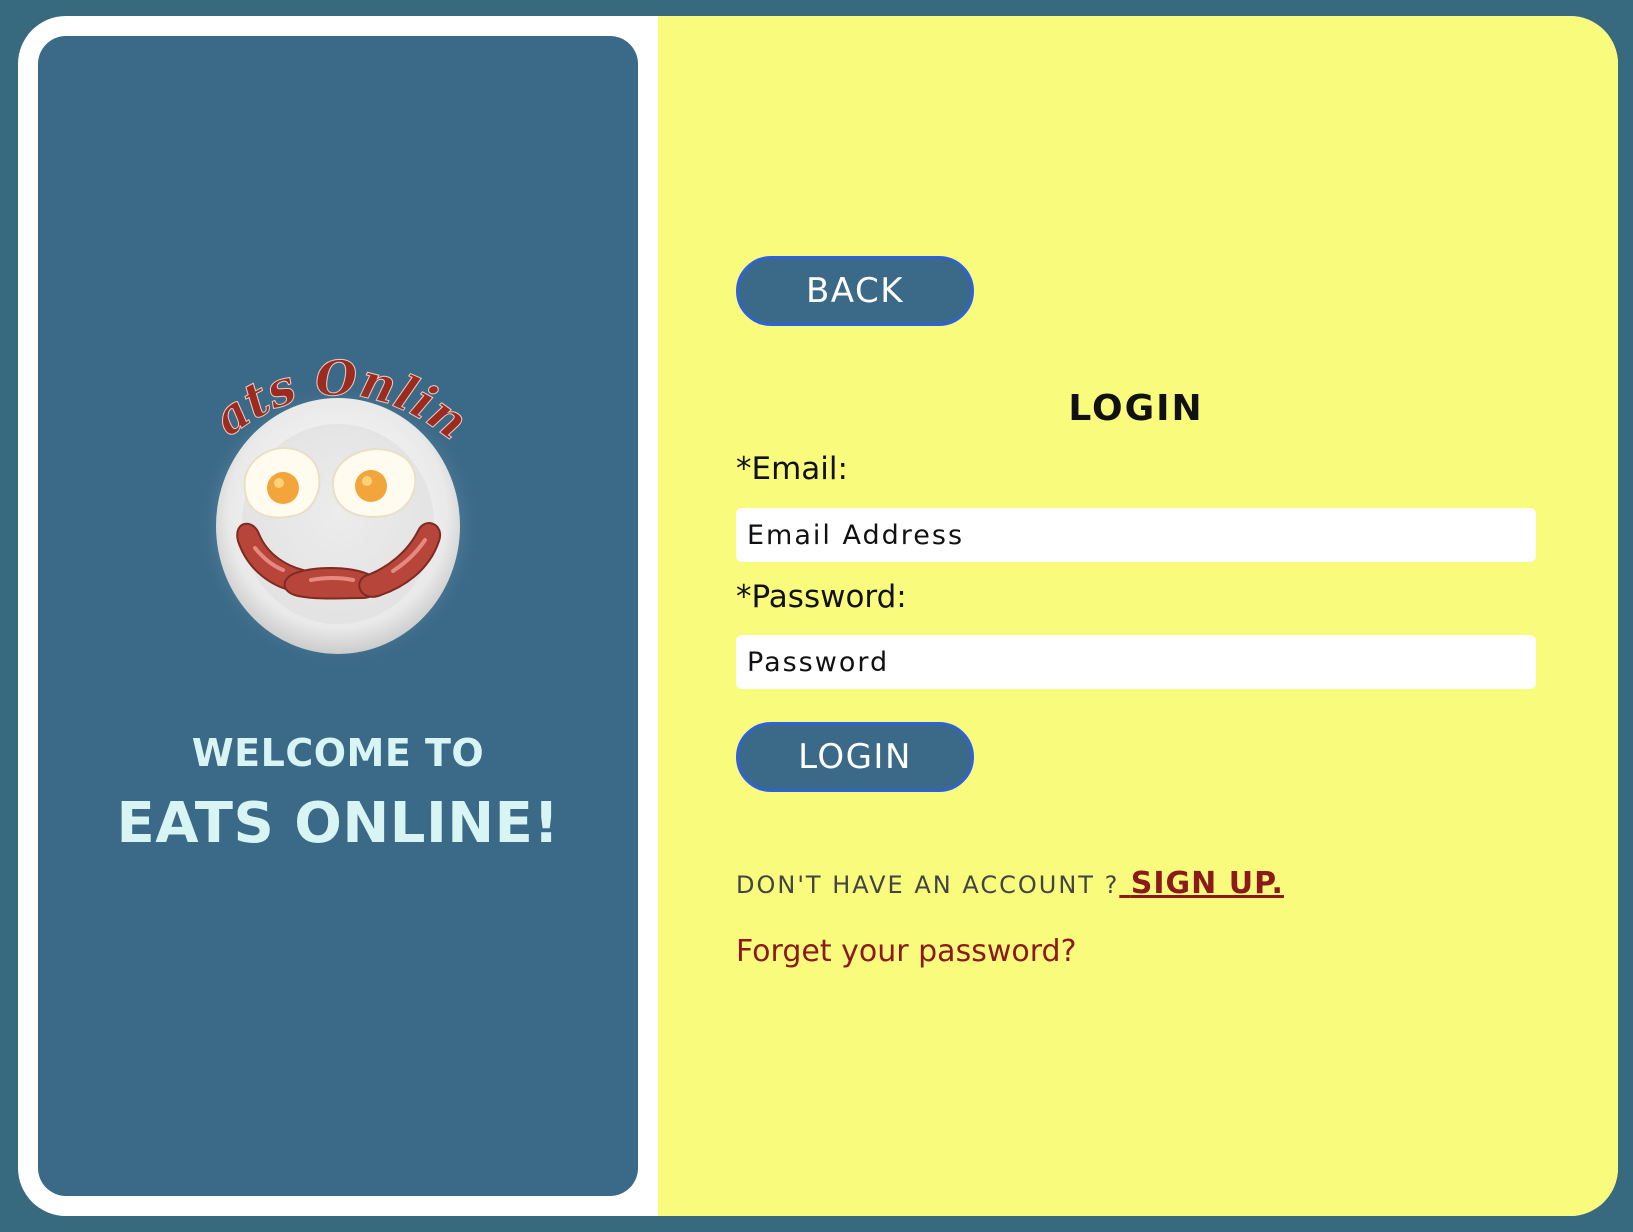 The image size is (1633, 1232). I want to click on brand-heading: EATS ONLINE!, so click(338, 823).